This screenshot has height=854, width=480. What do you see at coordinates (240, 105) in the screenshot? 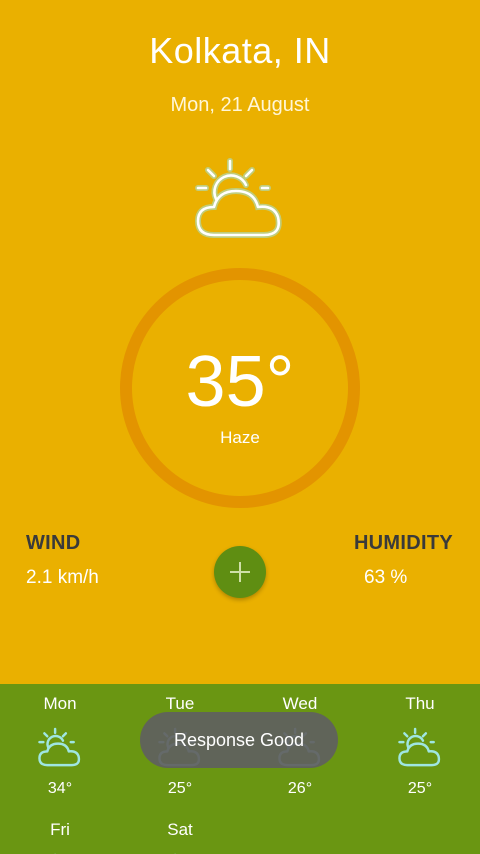
I see `current-date: Mon, 21 August` at bounding box center [240, 105].